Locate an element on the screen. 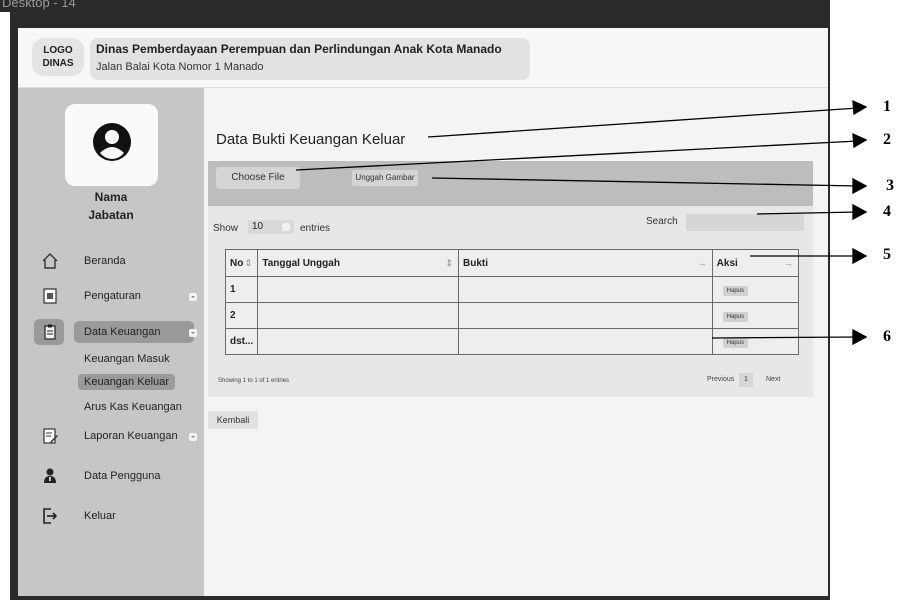 The width and height of the screenshot is (901, 600). annotation-label-3: 3 is located at coordinates (890, 185).